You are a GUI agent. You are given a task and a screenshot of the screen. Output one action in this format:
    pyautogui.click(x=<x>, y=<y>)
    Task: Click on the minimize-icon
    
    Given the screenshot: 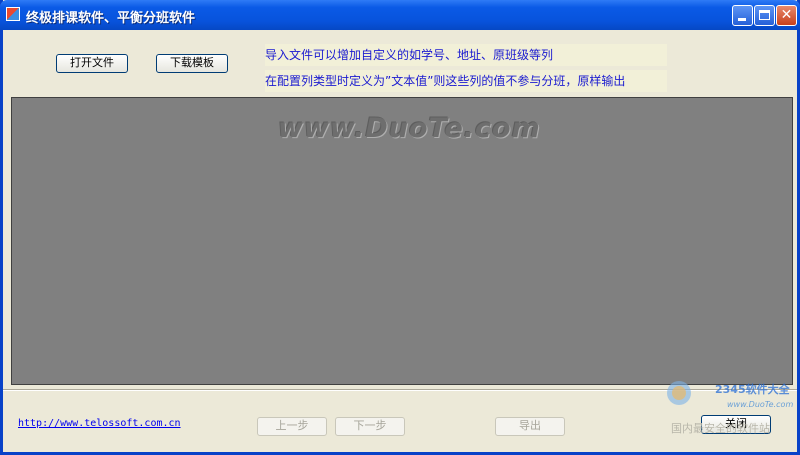 What is the action you would take?
    pyautogui.click(x=742, y=19)
    